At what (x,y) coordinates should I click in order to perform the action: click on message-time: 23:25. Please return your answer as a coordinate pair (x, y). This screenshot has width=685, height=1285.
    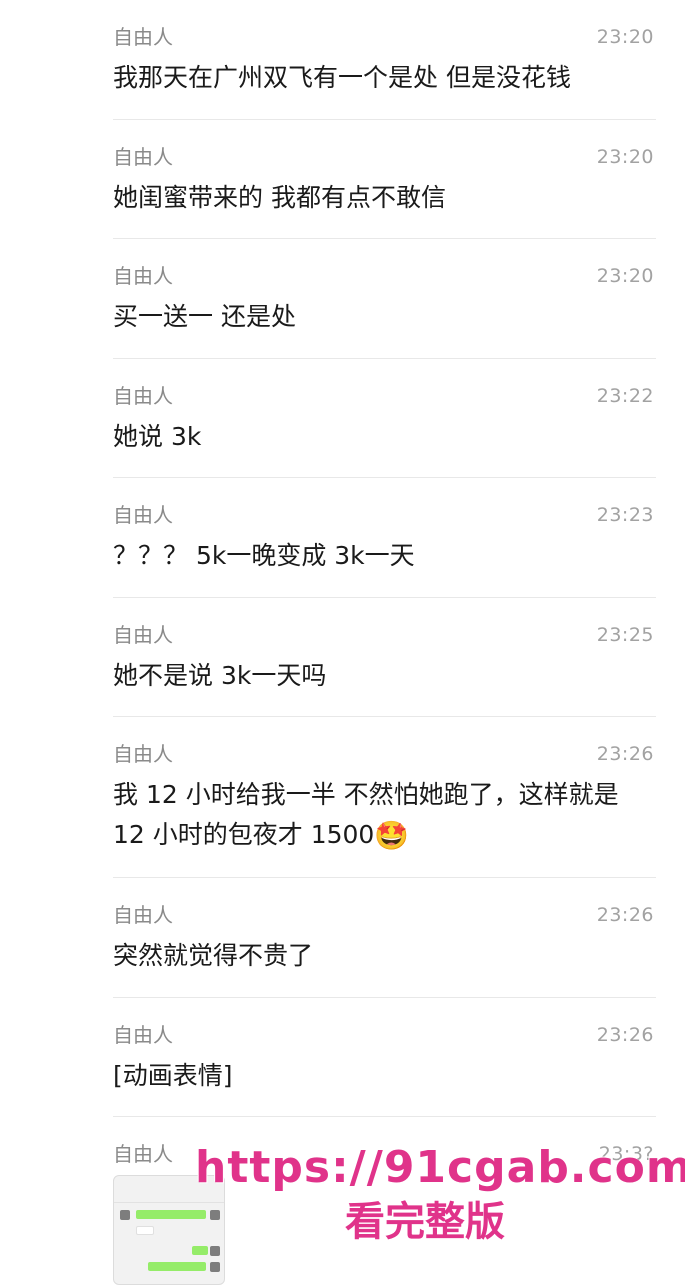
    Looking at the image, I should click on (625, 634).